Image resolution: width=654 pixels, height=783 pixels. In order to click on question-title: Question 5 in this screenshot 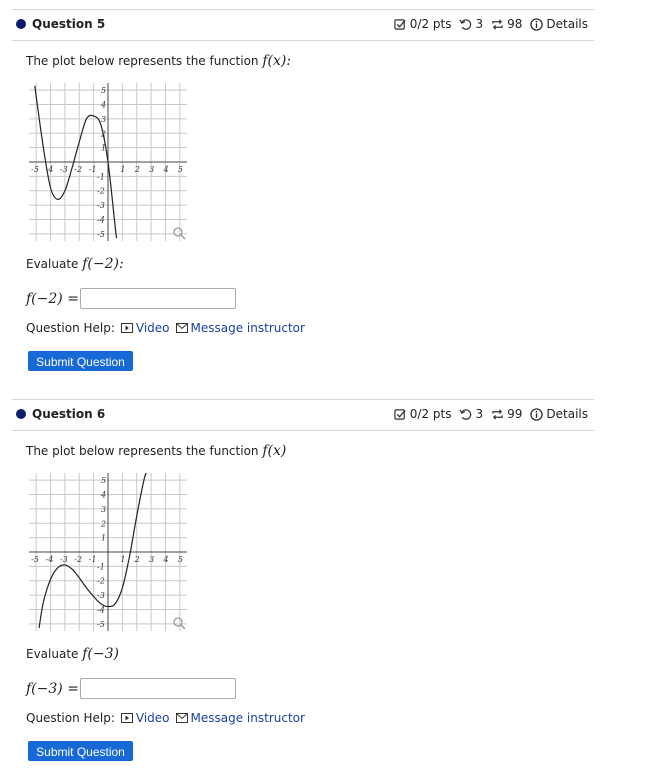, I will do `click(60, 24)`.